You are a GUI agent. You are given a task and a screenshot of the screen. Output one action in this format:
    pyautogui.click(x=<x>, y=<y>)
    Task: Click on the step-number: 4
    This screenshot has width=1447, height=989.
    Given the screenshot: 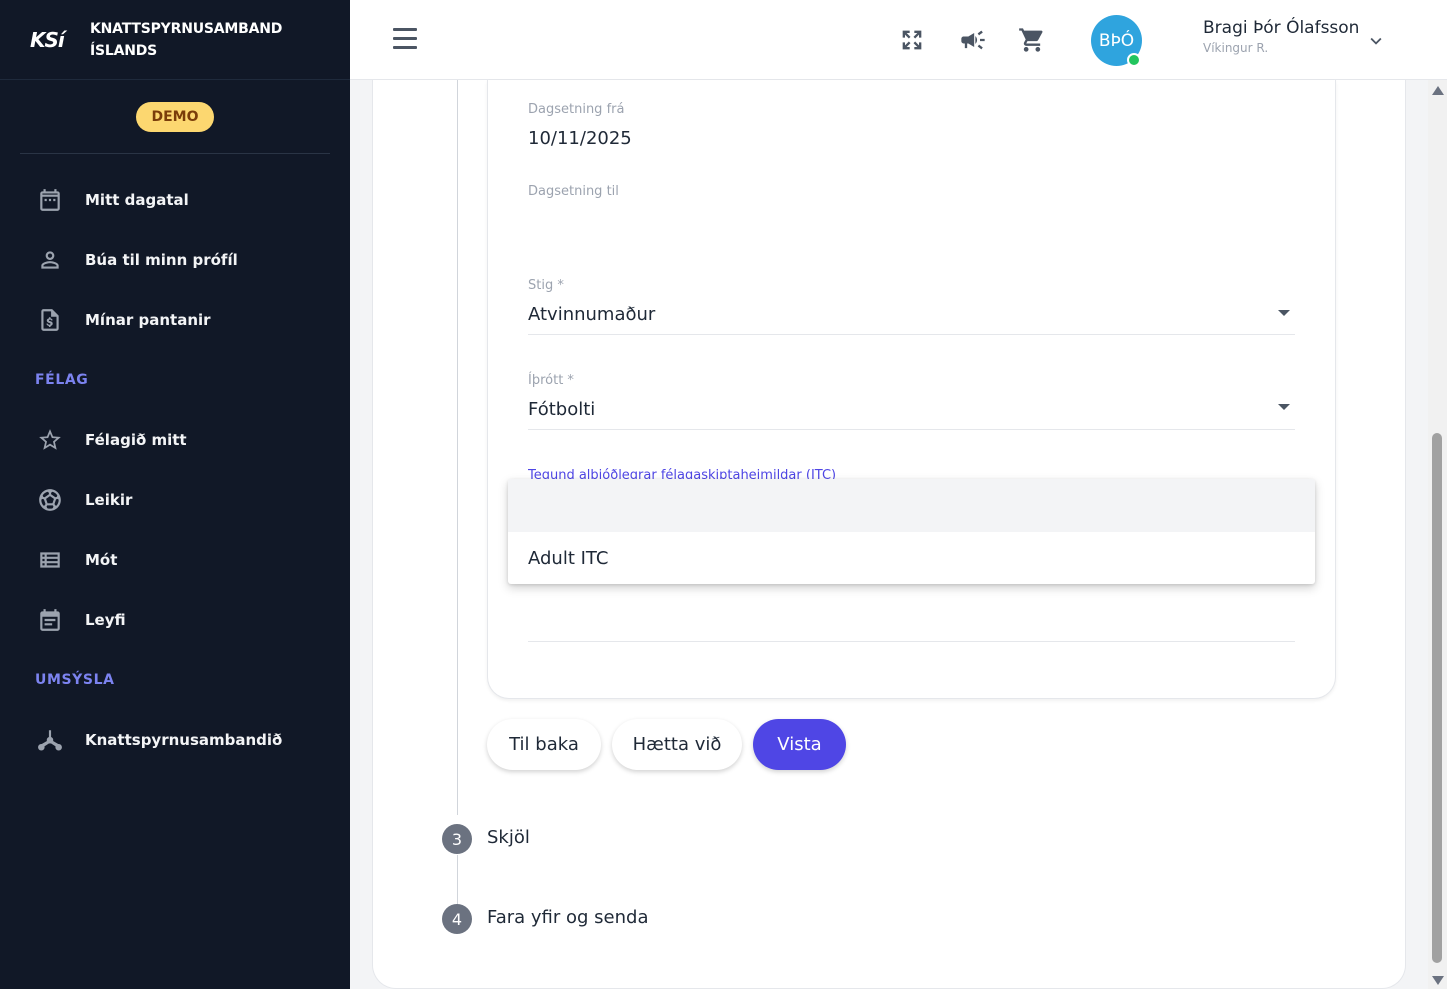 What is the action you would take?
    pyautogui.click(x=457, y=919)
    